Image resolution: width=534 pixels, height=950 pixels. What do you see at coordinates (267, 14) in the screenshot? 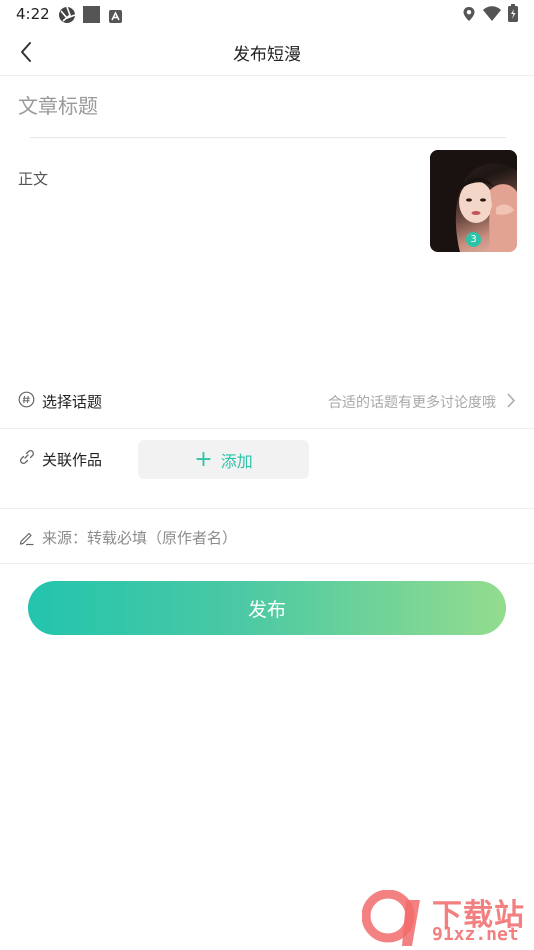
I see `status-bar: 4:22` at bounding box center [267, 14].